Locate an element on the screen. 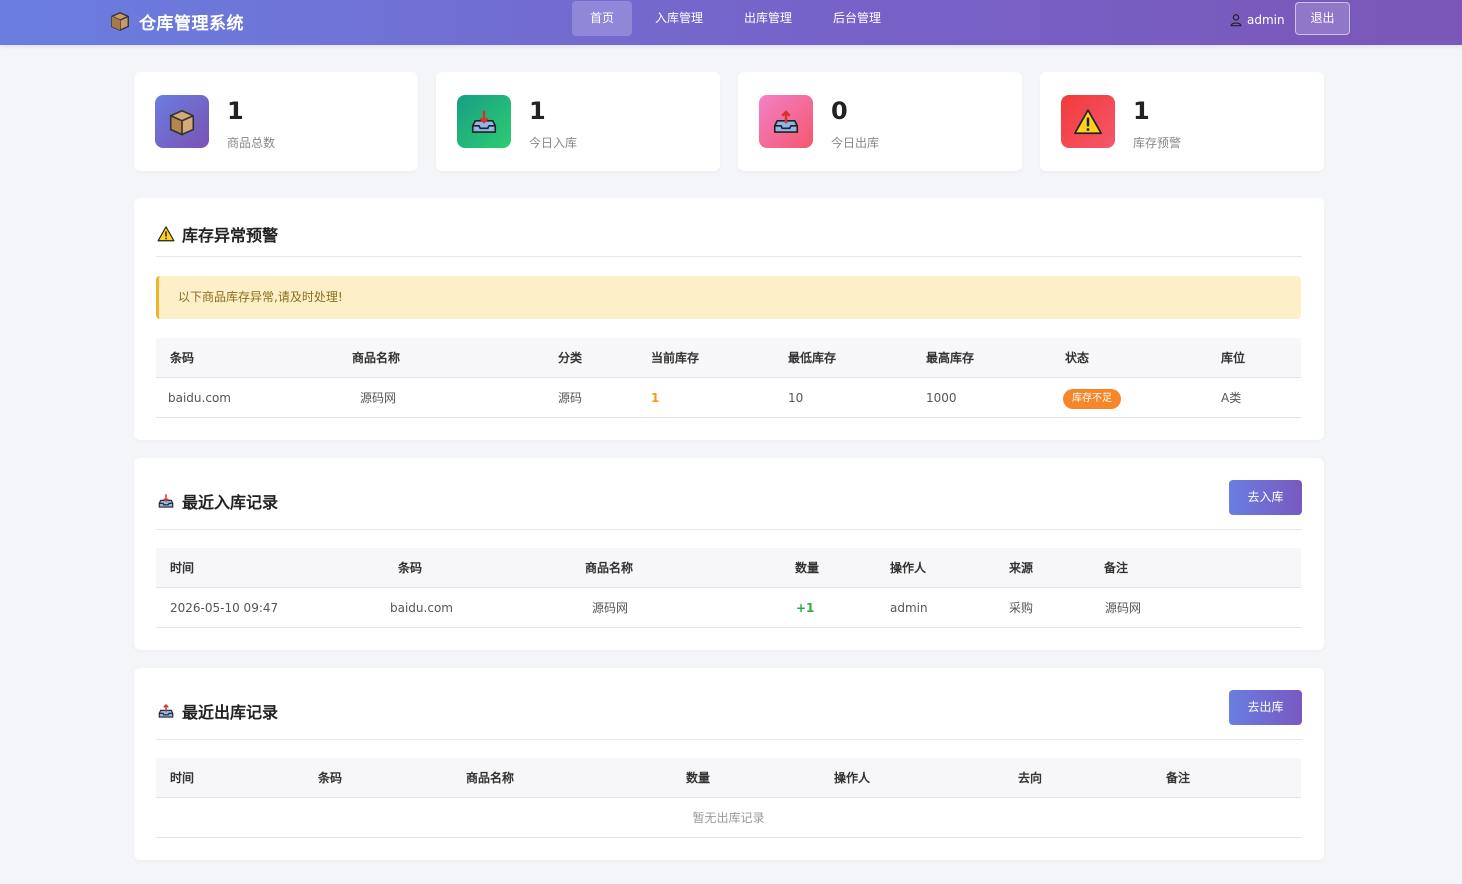 The height and width of the screenshot is (884, 1462). table-row: 暂无出库记录 is located at coordinates (728, 818).